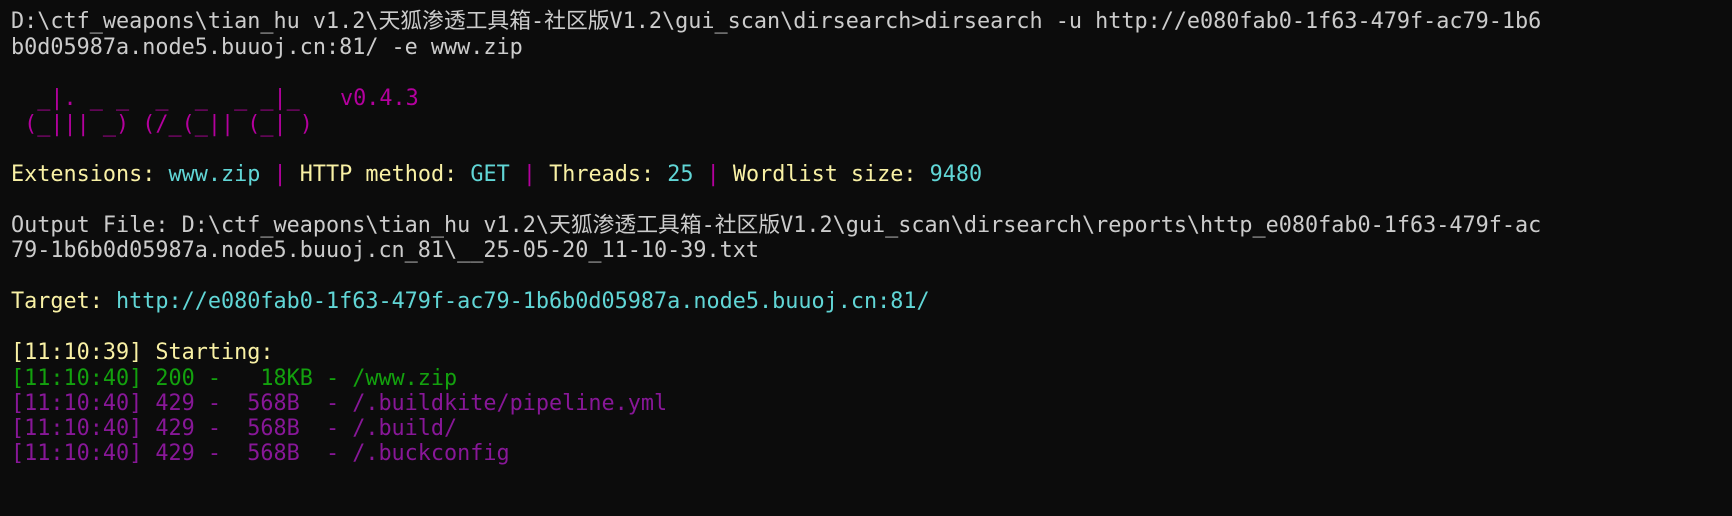  What do you see at coordinates (267, 48) in the screenshot?
I see `command-line-2: b0d05987a.node5.buuoj.cn:81/ -e www.zip` at bounding box center [267, 48].